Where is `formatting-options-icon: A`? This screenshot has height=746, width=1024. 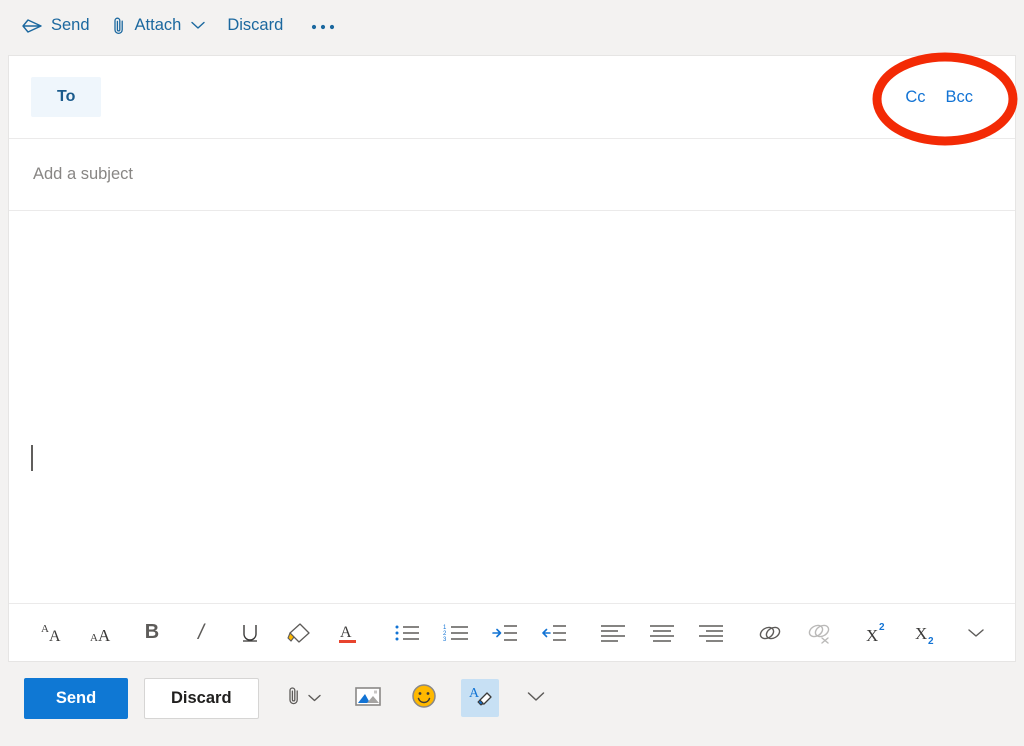 formatting-options-icon: A is located at coordinates (480, 698).